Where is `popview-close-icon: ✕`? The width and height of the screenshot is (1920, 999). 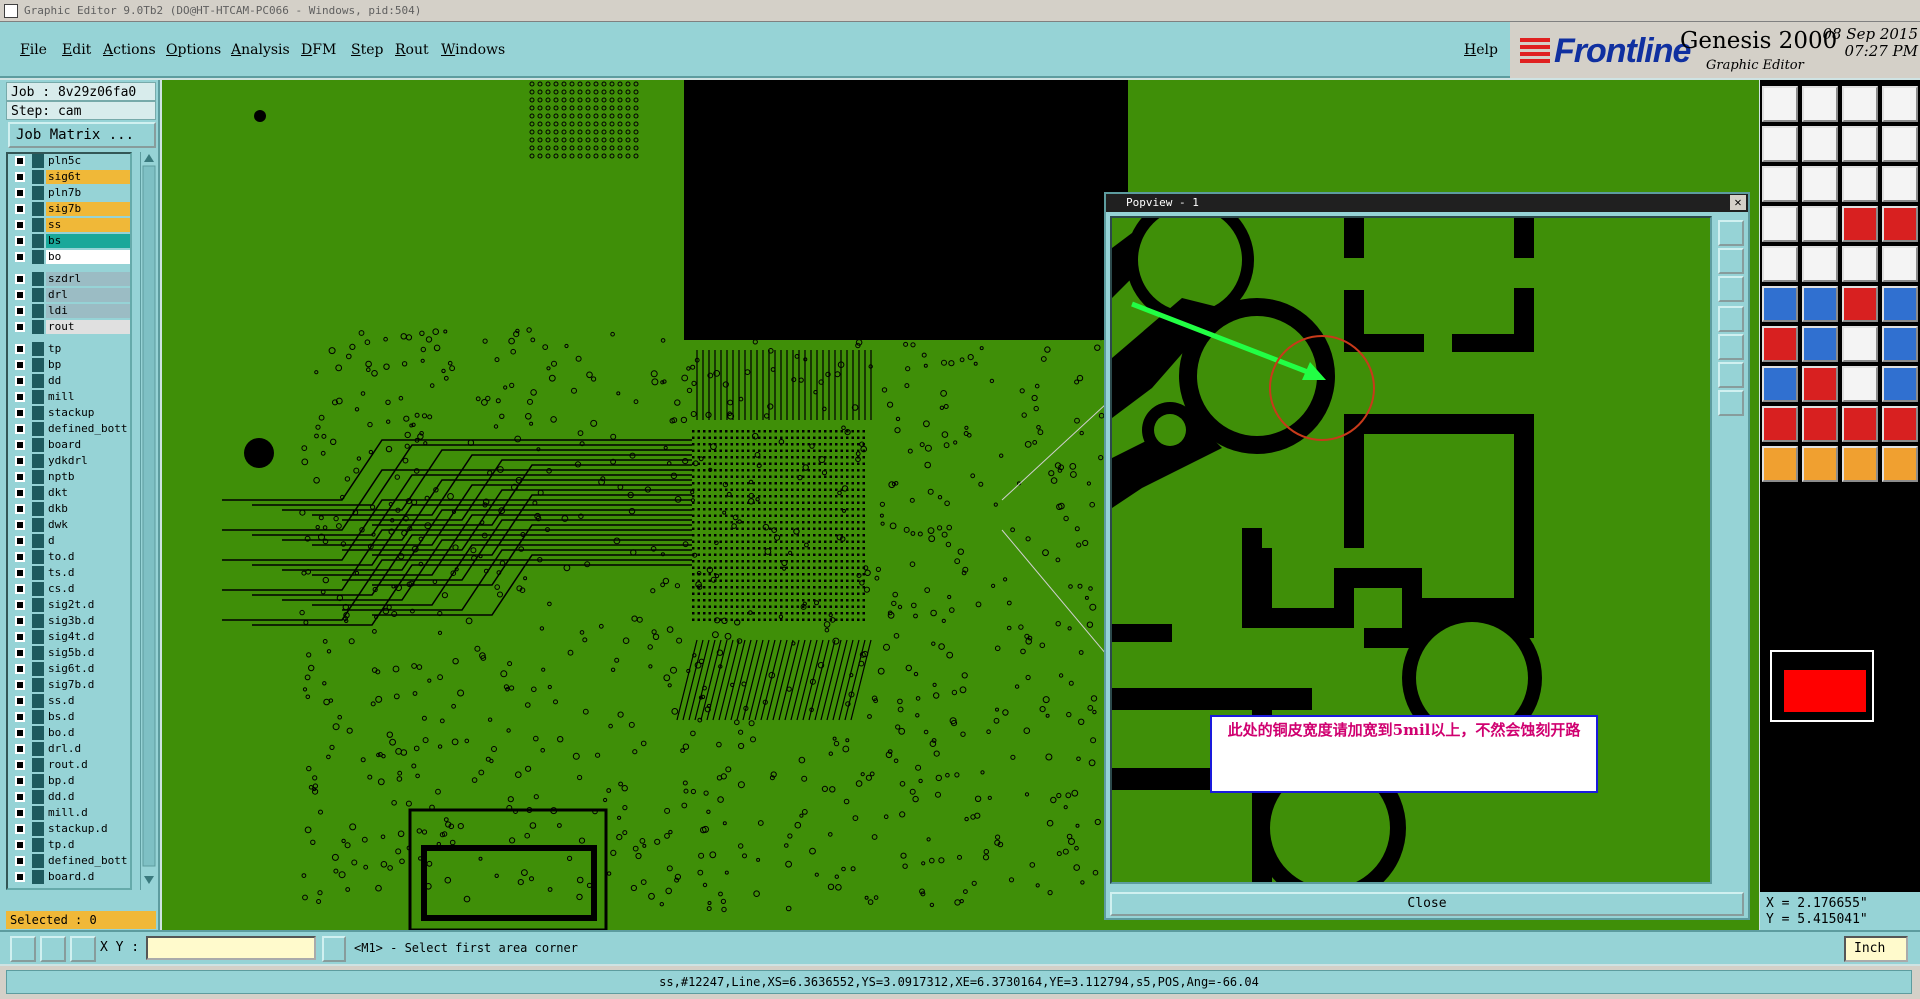
popview-close-icon: ✕ is located at coordinates (1738, 202).